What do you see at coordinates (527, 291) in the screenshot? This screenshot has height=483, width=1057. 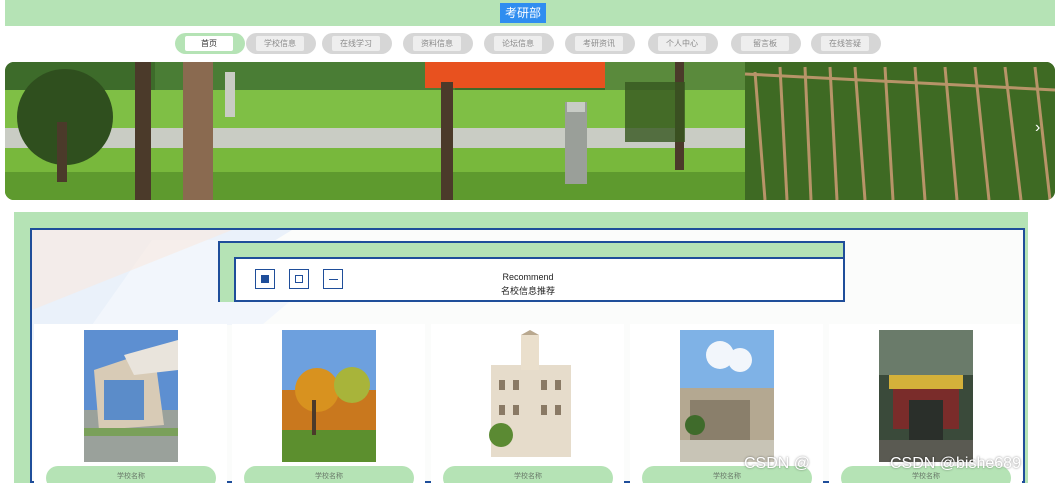 I see `recommend-title-cn: 名校信息推荐` at bounding box center [527, 291].